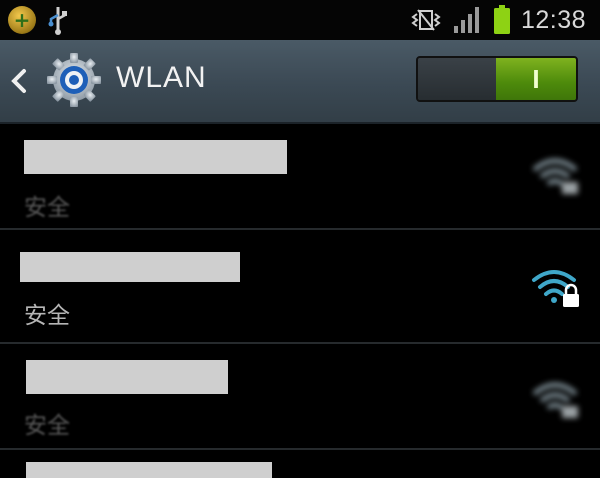 The image size is (600, 478). What do you see at coordinates (457, 79) in the screenshot?
I see `toggle-off-half` at bounding box center [457, 79].